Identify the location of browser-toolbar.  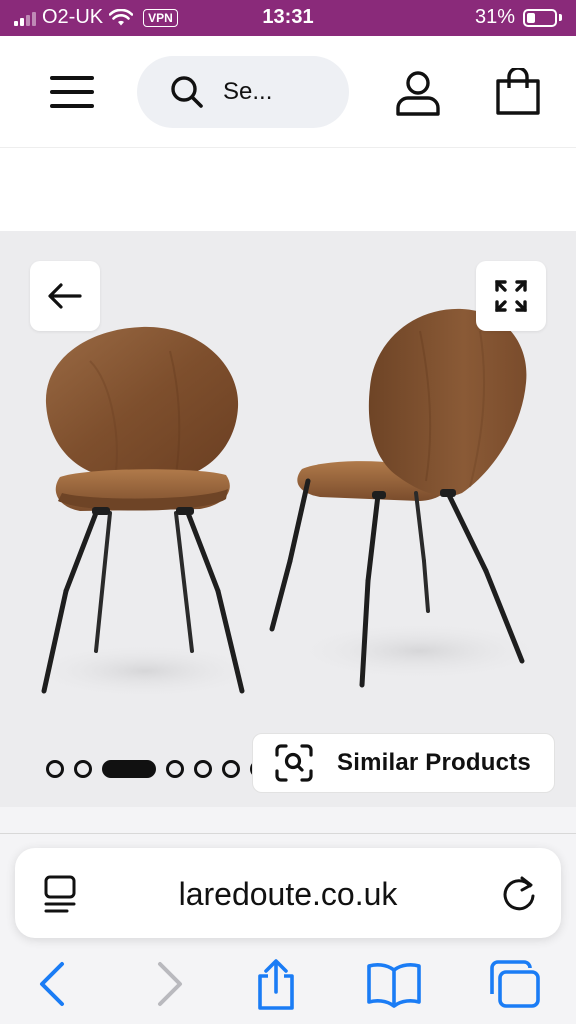
(288, 985).